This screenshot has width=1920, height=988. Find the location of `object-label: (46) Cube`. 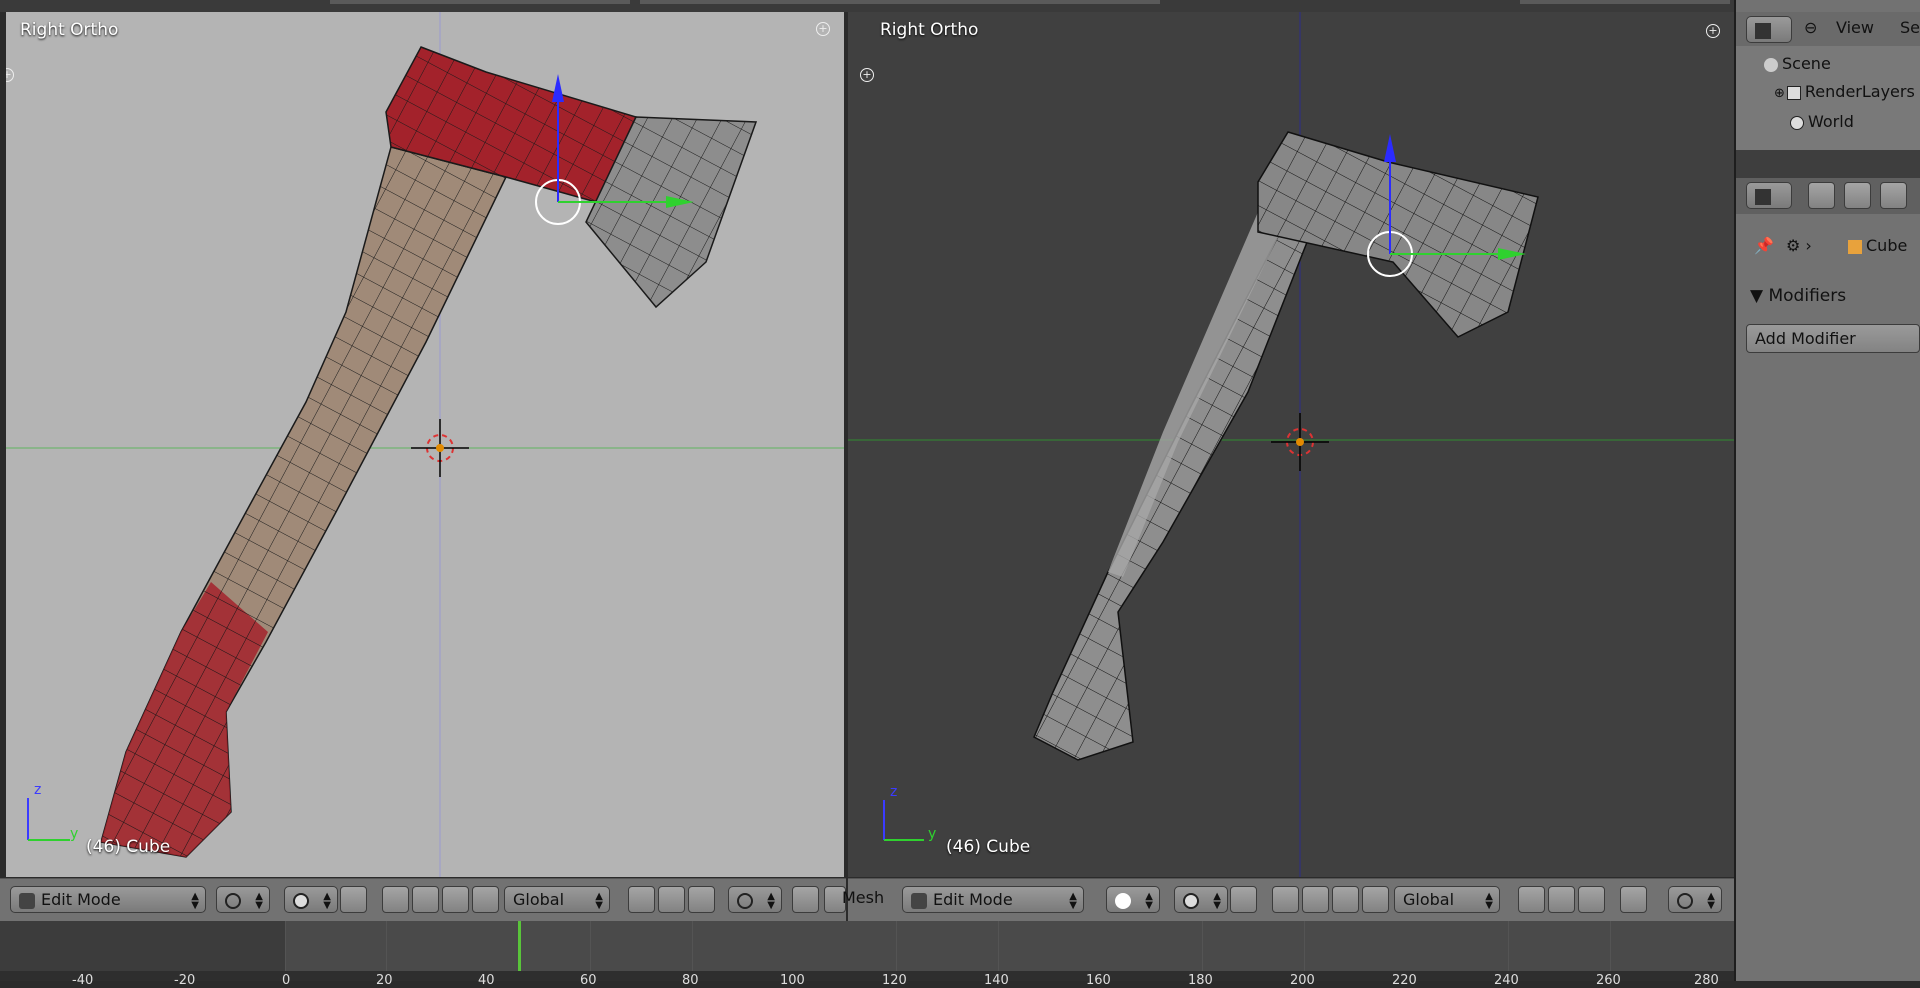

object-label: (46) Cube is located at coordinates (988, 847).